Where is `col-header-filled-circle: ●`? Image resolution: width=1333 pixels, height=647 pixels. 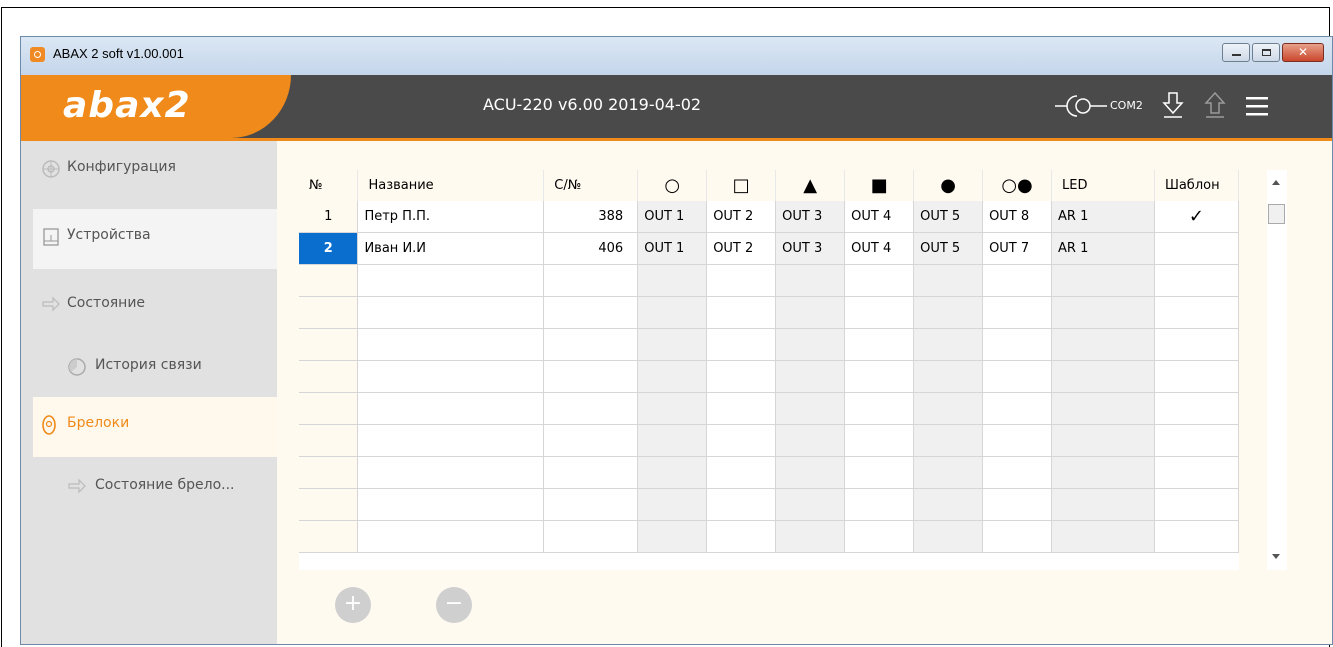 col-header-filled-circle: ● is located at coordinates (948, 185).